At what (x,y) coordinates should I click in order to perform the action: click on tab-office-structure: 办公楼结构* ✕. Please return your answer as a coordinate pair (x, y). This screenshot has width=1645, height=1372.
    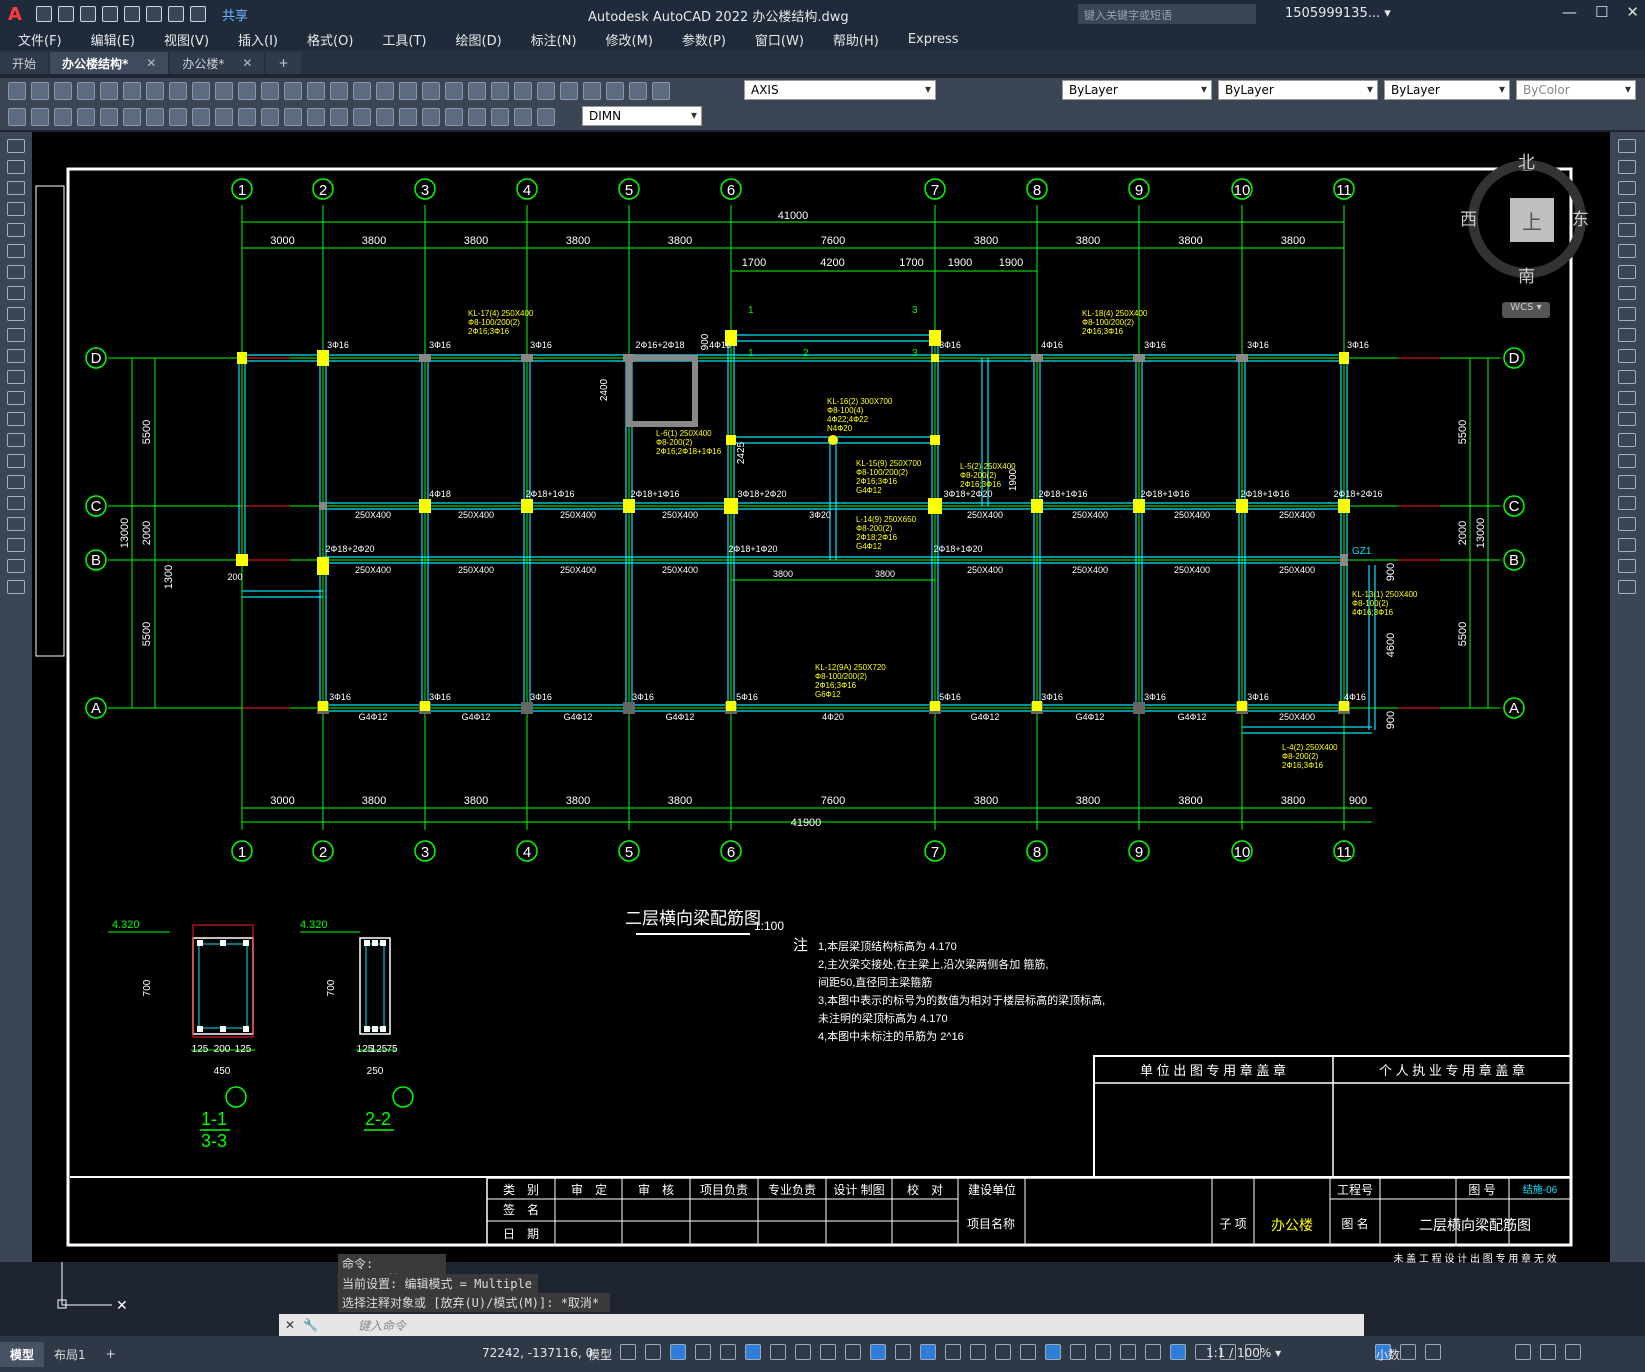
    Looking at the image, I should click on (109, 63).